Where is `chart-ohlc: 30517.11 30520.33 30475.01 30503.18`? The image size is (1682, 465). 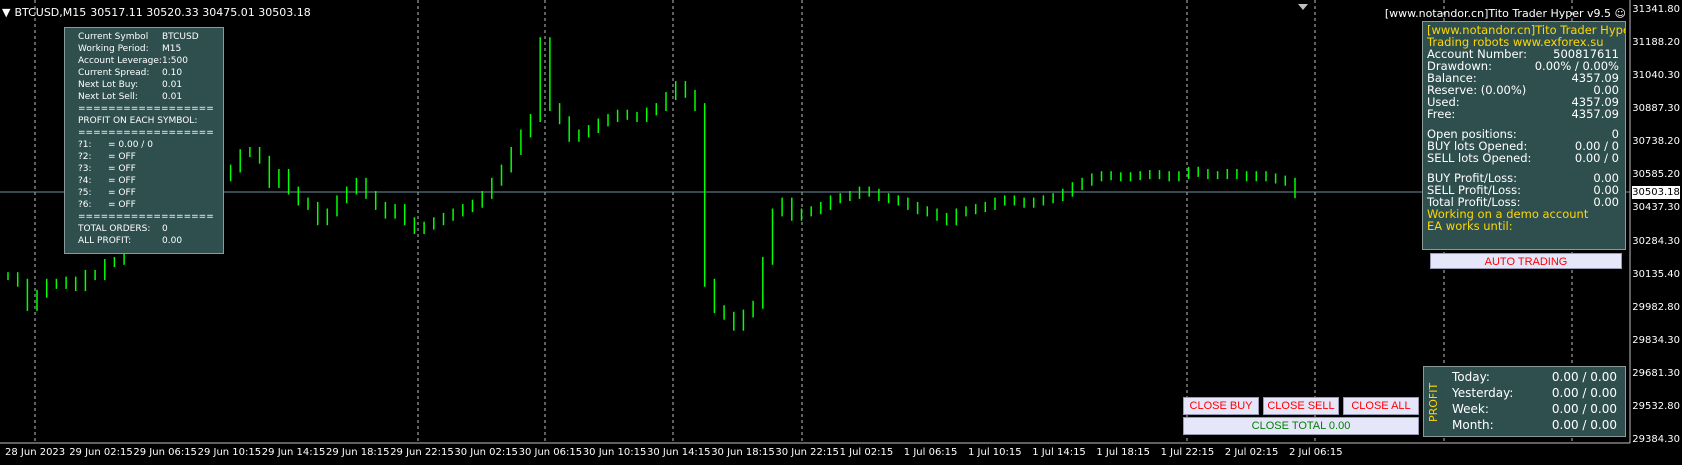
chart-ohlc: 30517.11 30520.33 30475.01 30503.18 is located at coordinates (200, 12).